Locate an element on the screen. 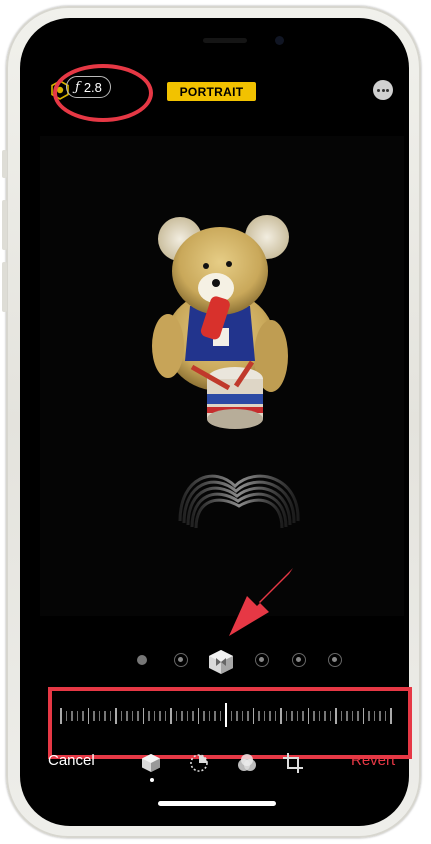 The width and height of the screenshot is (431, 844). high-key-mono-cube-icon is located at coordinates (221, 662).